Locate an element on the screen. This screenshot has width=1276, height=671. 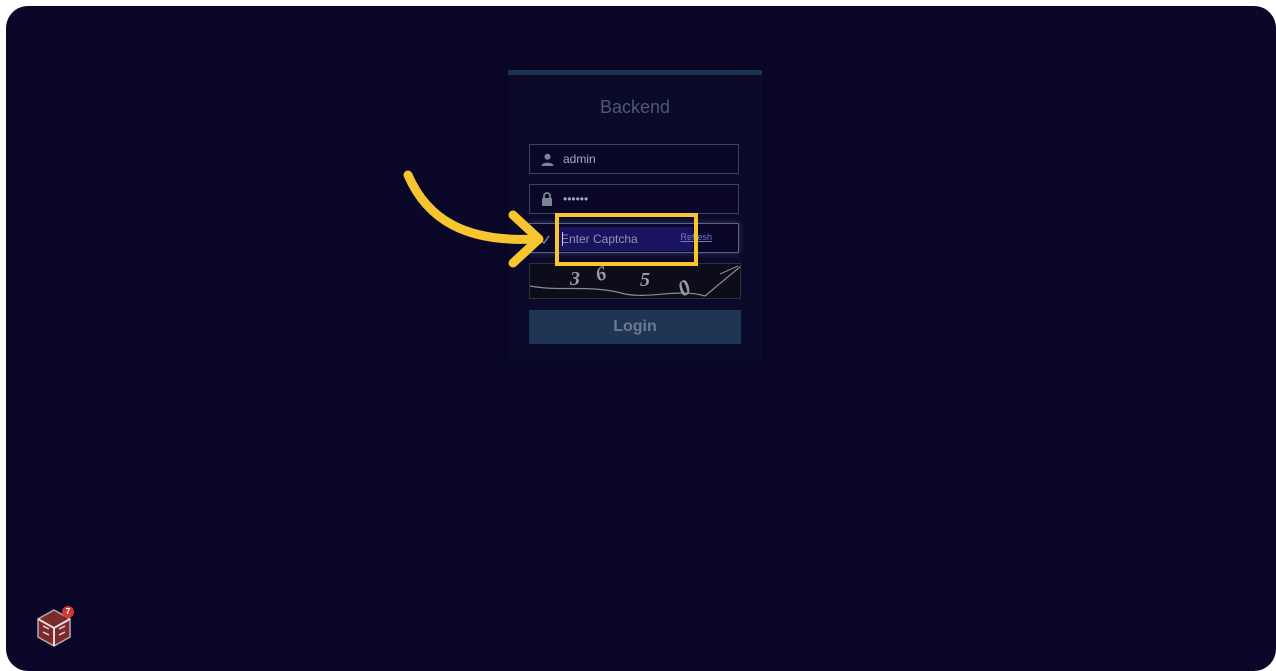
login-button: Login is located at coordinates (635, 327).